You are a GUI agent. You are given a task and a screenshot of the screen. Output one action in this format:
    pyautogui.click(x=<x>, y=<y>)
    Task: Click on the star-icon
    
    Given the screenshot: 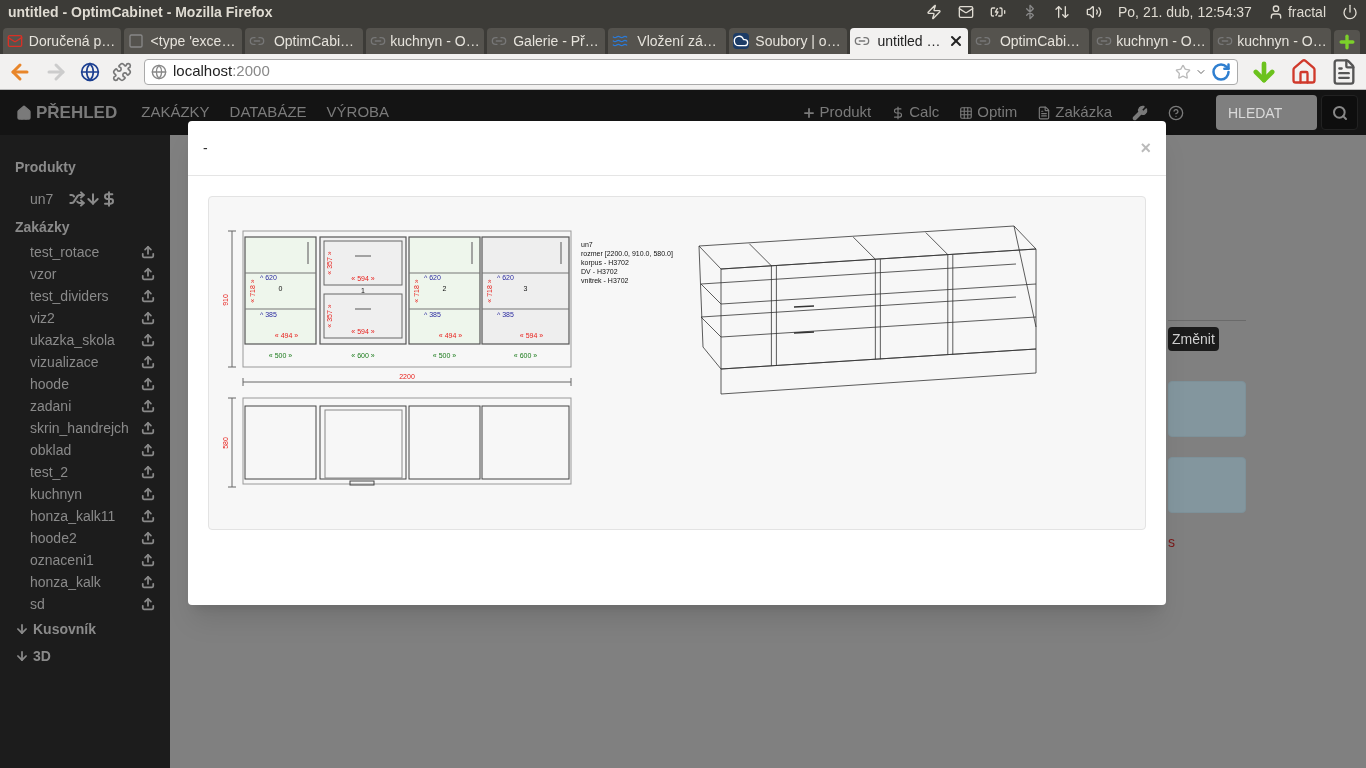 What is the action you would take?
    pyautogui.click(x=1183, y=71)
    